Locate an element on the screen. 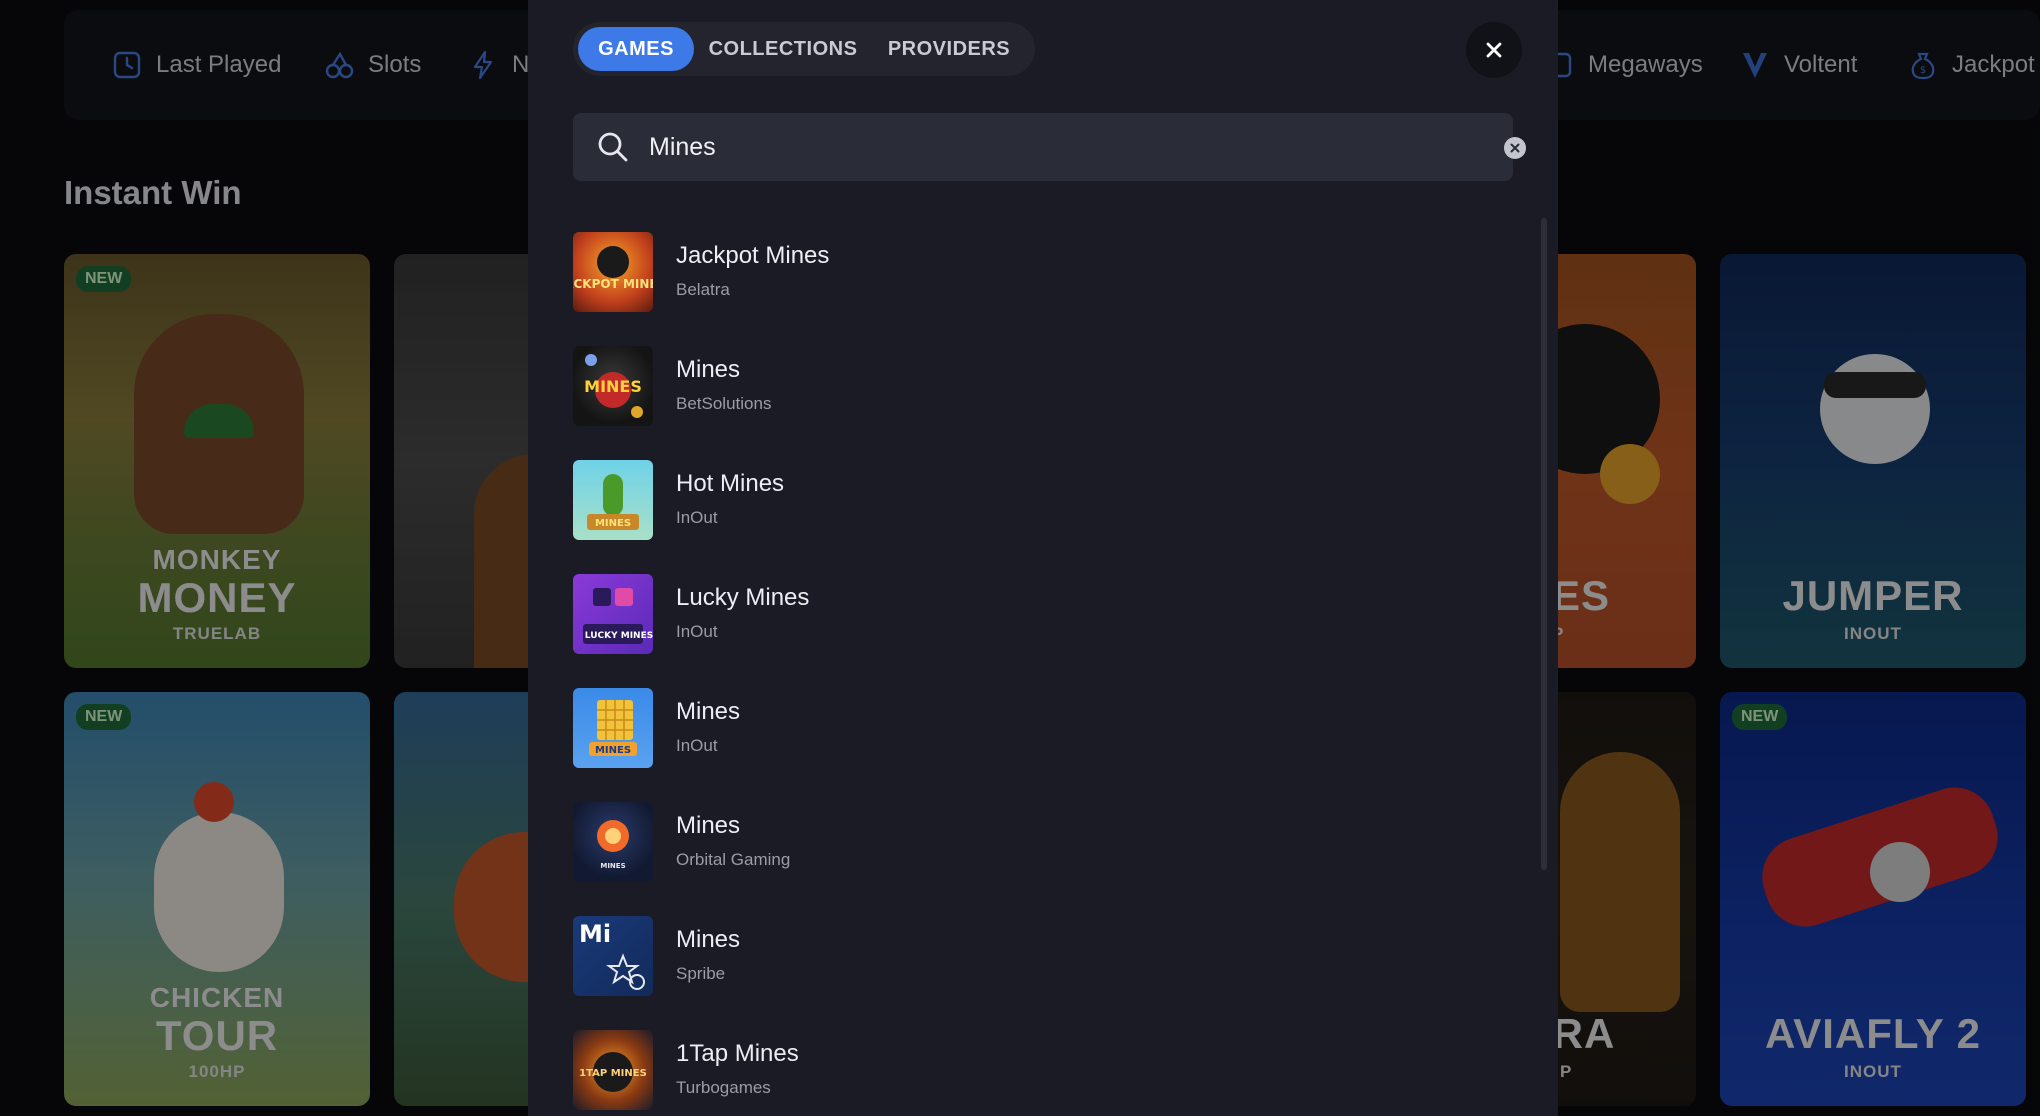 This screenshot has width=2040, height=1116. tile-title-small: CHICKEN is located at coordinates (217, 997).